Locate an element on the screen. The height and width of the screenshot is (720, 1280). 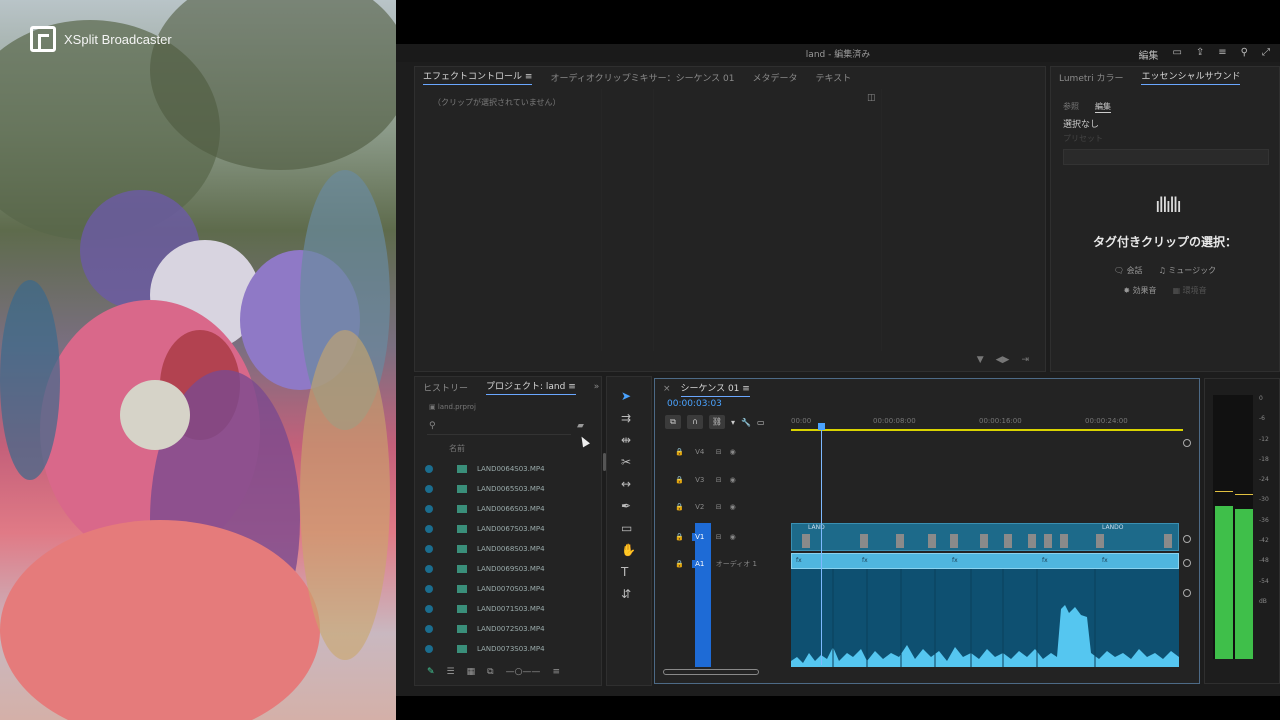
list-item: LAND0064S03.MP4 is located at coordinates (505, 469).